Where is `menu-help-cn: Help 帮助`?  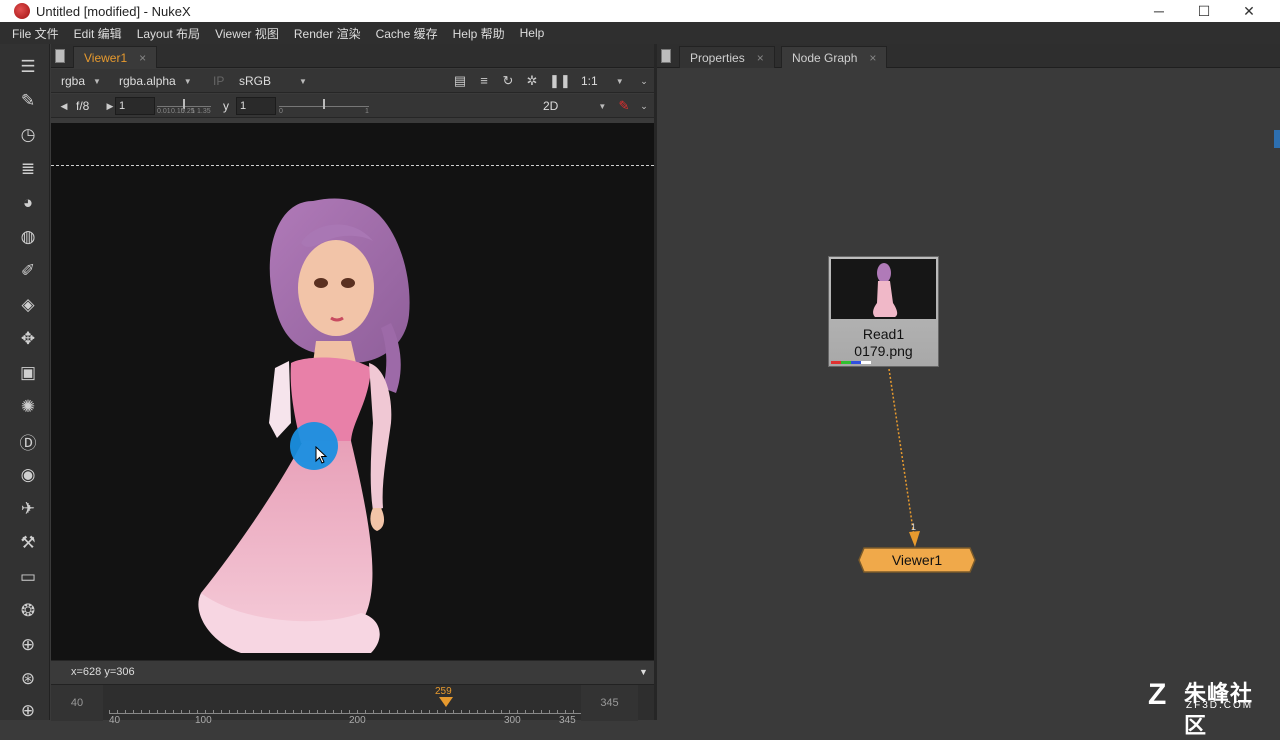
menu-help-cn: Help 帮助 is located at coordinates (479, 33).